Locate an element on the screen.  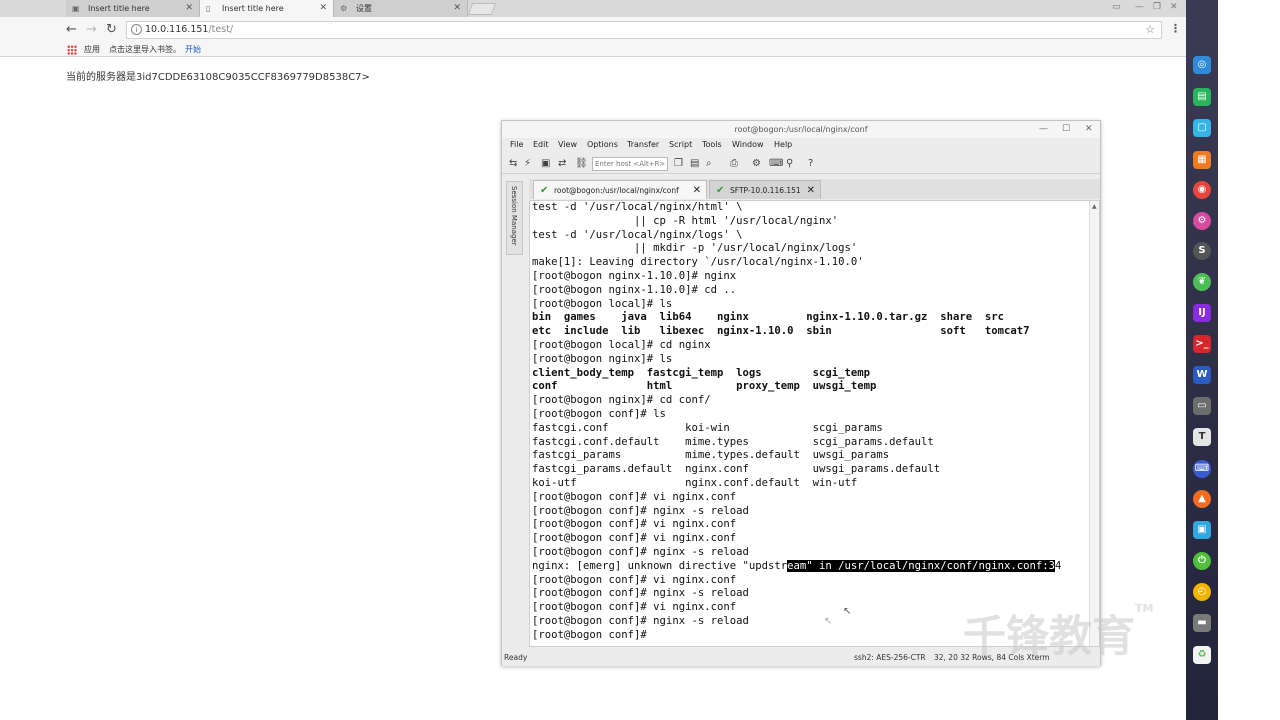
tab-insert-title-1: ▣ Insert title here ✕ is located at coordinates (133, 8).